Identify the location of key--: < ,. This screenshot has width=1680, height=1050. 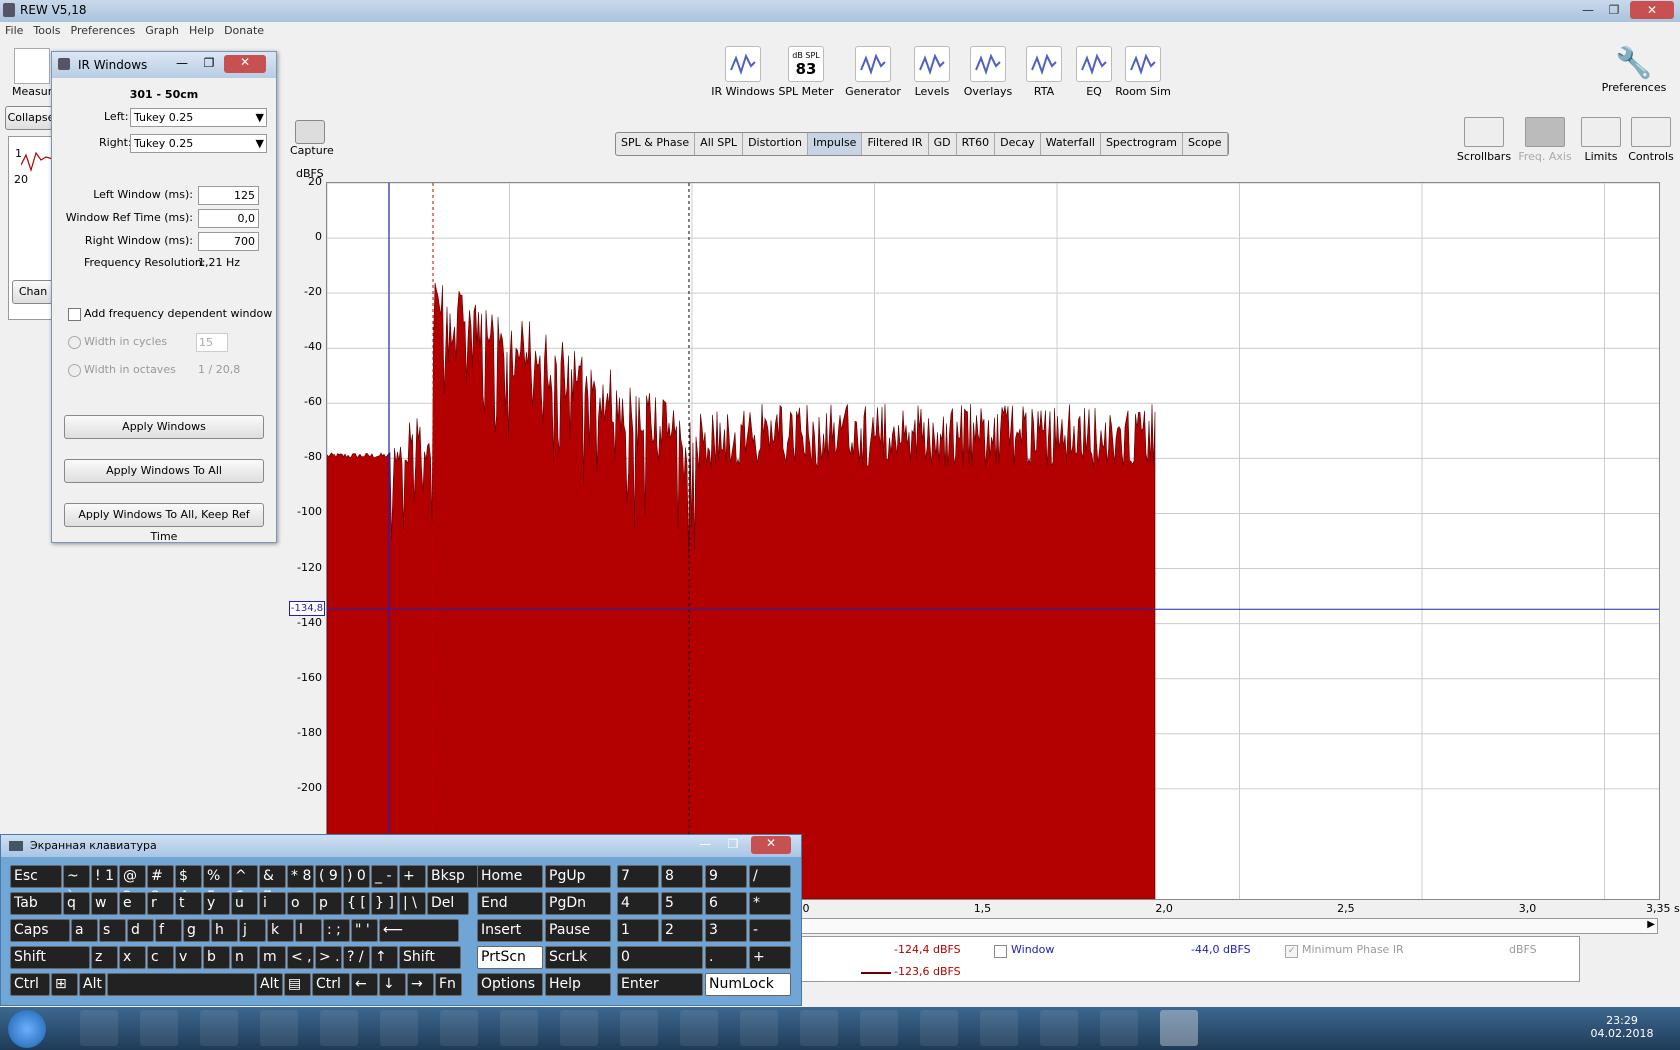
(300, 957).